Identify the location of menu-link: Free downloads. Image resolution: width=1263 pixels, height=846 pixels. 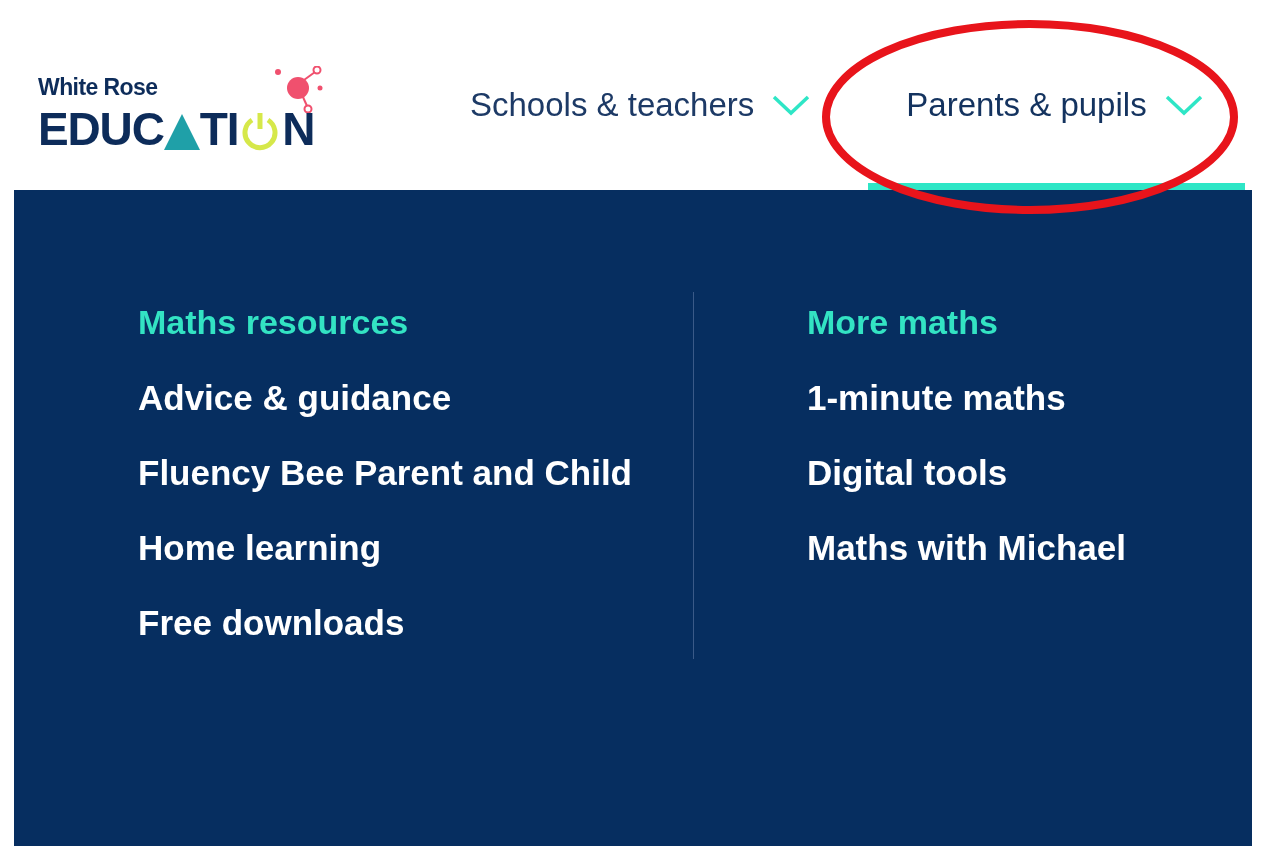
(271, 622).